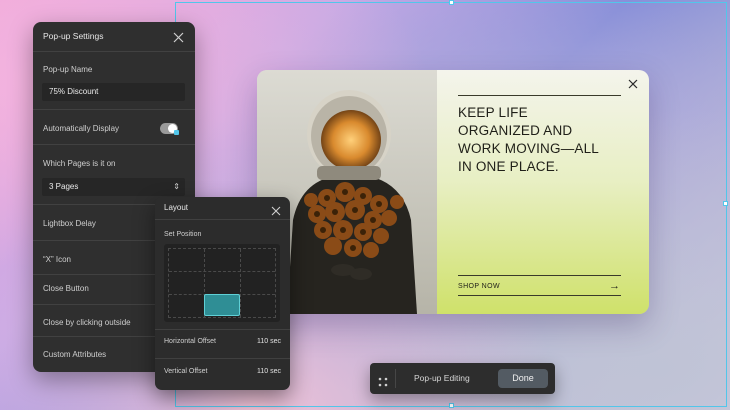 The image size is (730, 410). I want to click on popup-name-label: Pop-up Name, so click(68, 69).